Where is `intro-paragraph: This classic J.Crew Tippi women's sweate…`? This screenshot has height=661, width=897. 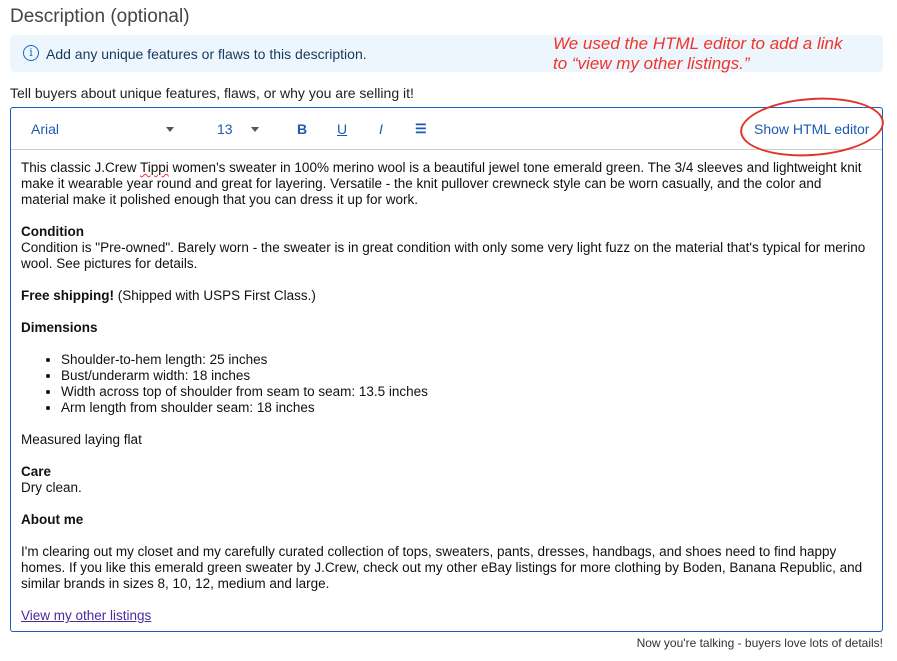 intro-paragraph: This classic J.Crew Tippi women's sweate… is located at coordinates (441, 183).